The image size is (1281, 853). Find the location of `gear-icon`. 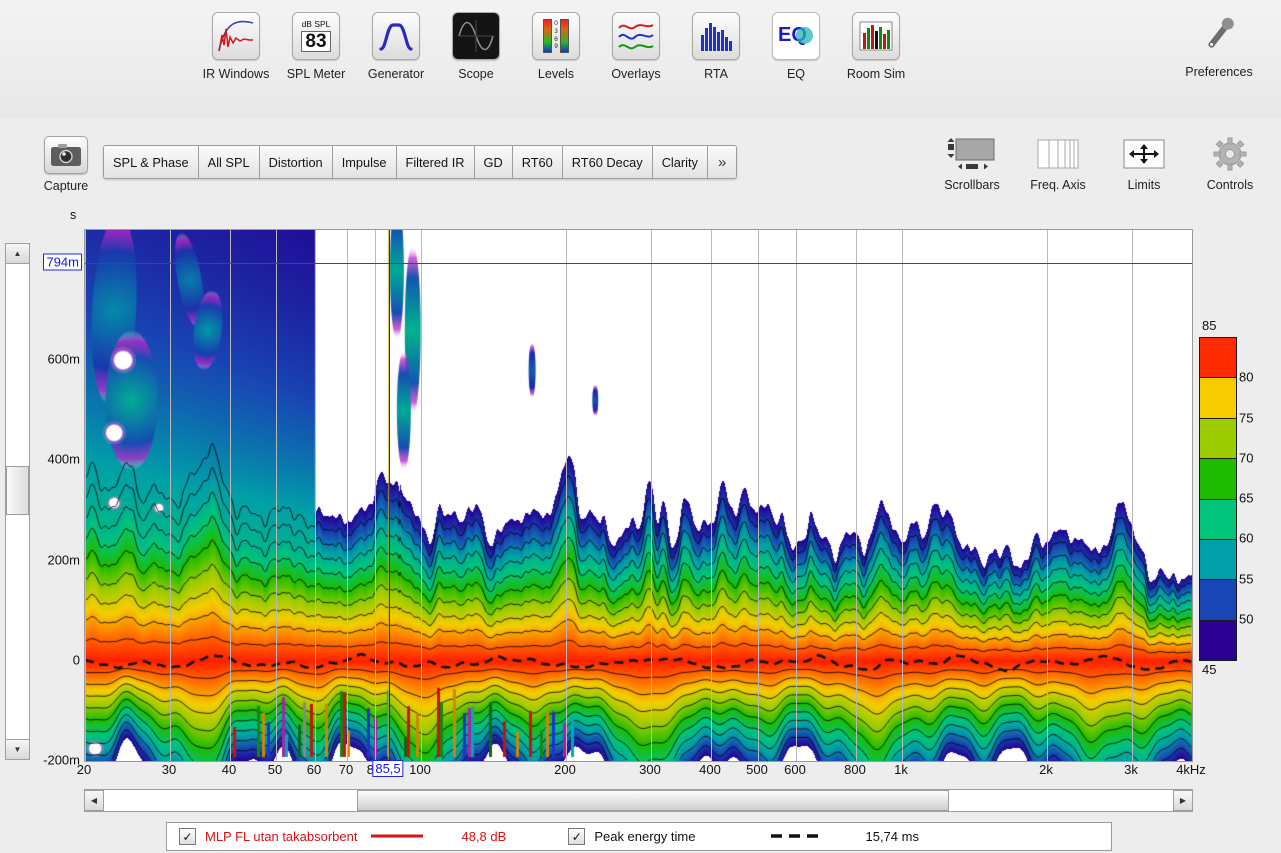

gear-icon is located at coordinates (1230, 154).